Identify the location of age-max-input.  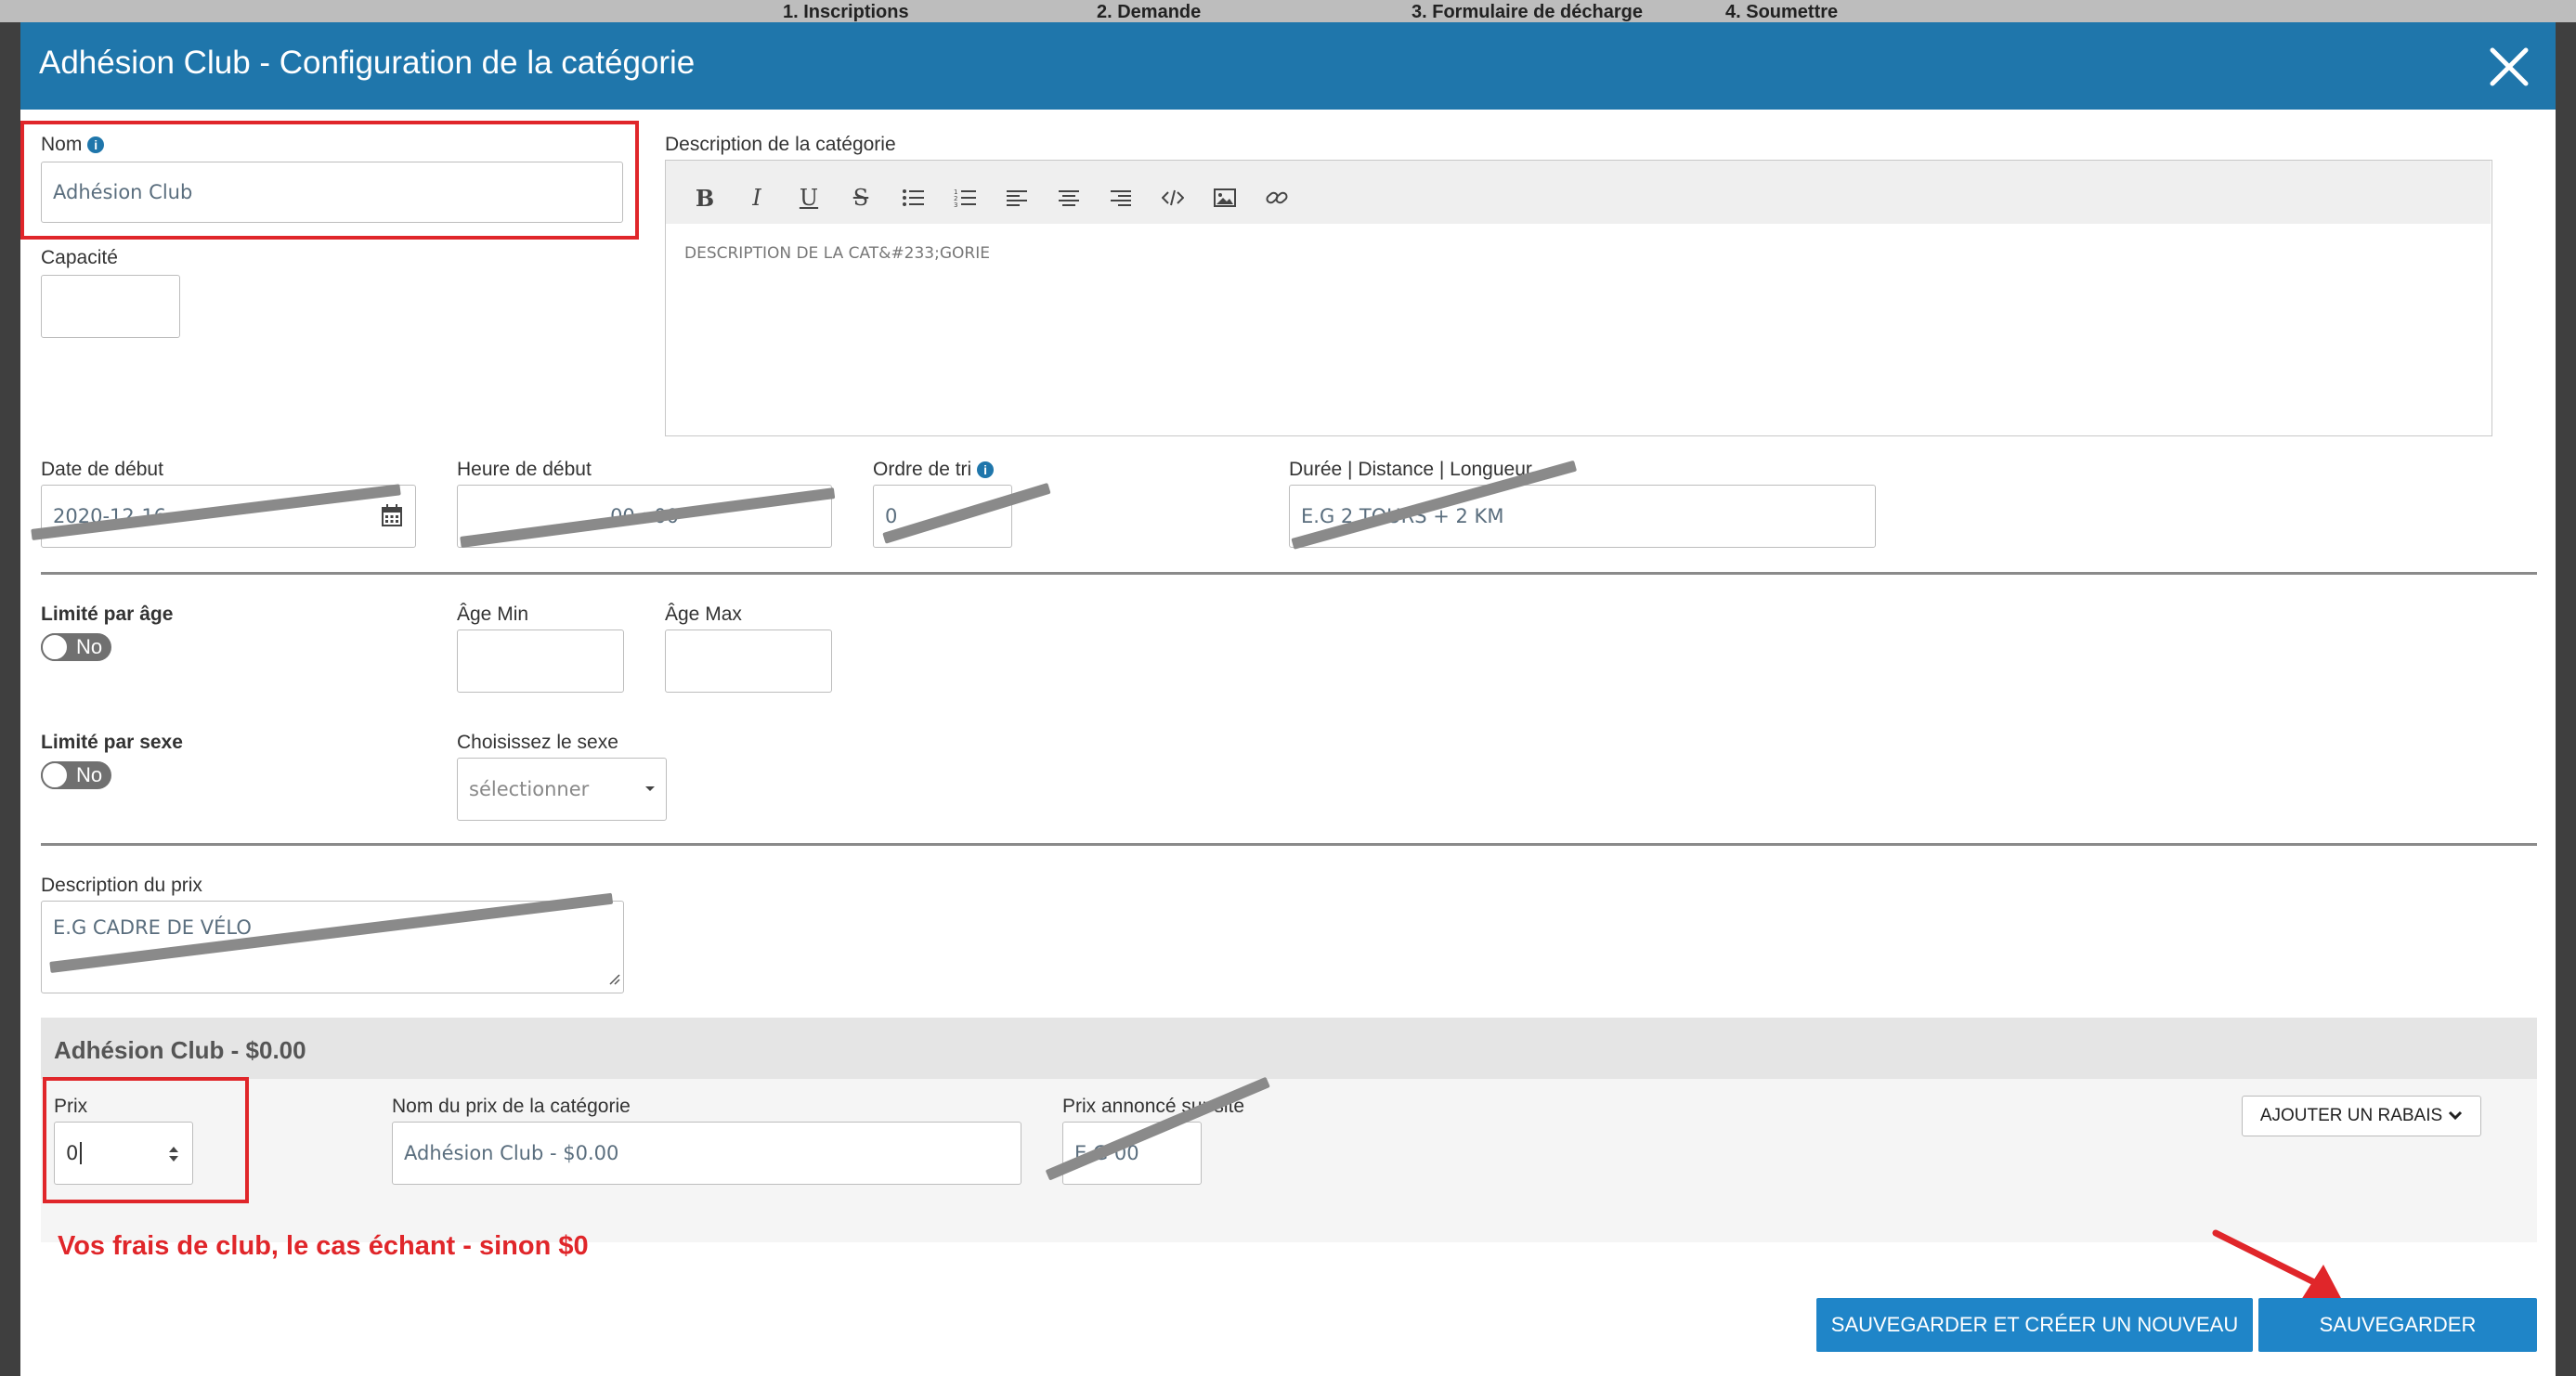
(749, 661).